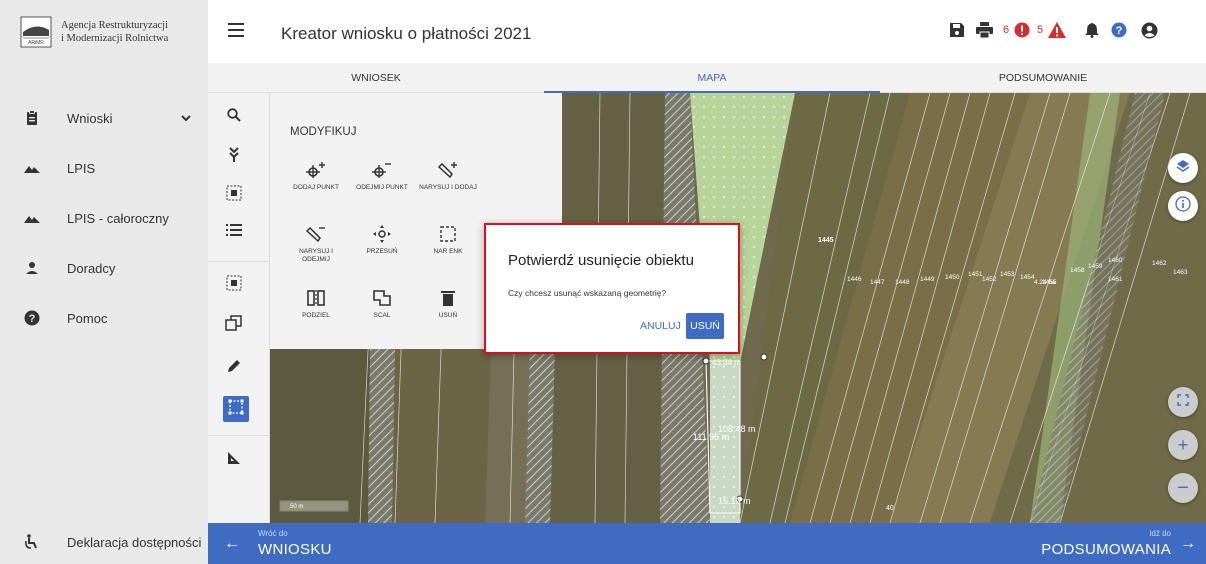 The width and height of the screenshot is (1206, 564). What do you see at coordinates (316, 304) in the screenshot?
I see `split-button: PODZIEL` at bounding box center [316, 304].